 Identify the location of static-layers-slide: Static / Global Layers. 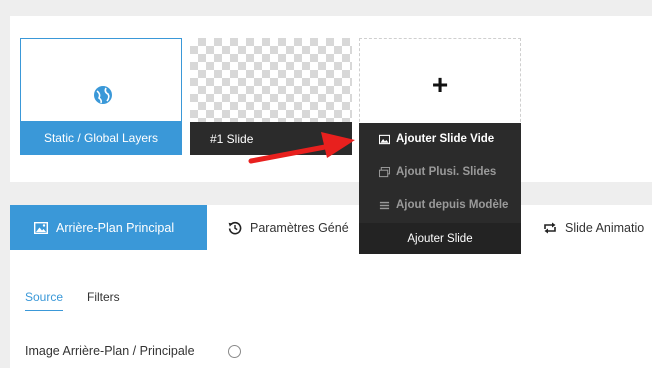
(101, 96).